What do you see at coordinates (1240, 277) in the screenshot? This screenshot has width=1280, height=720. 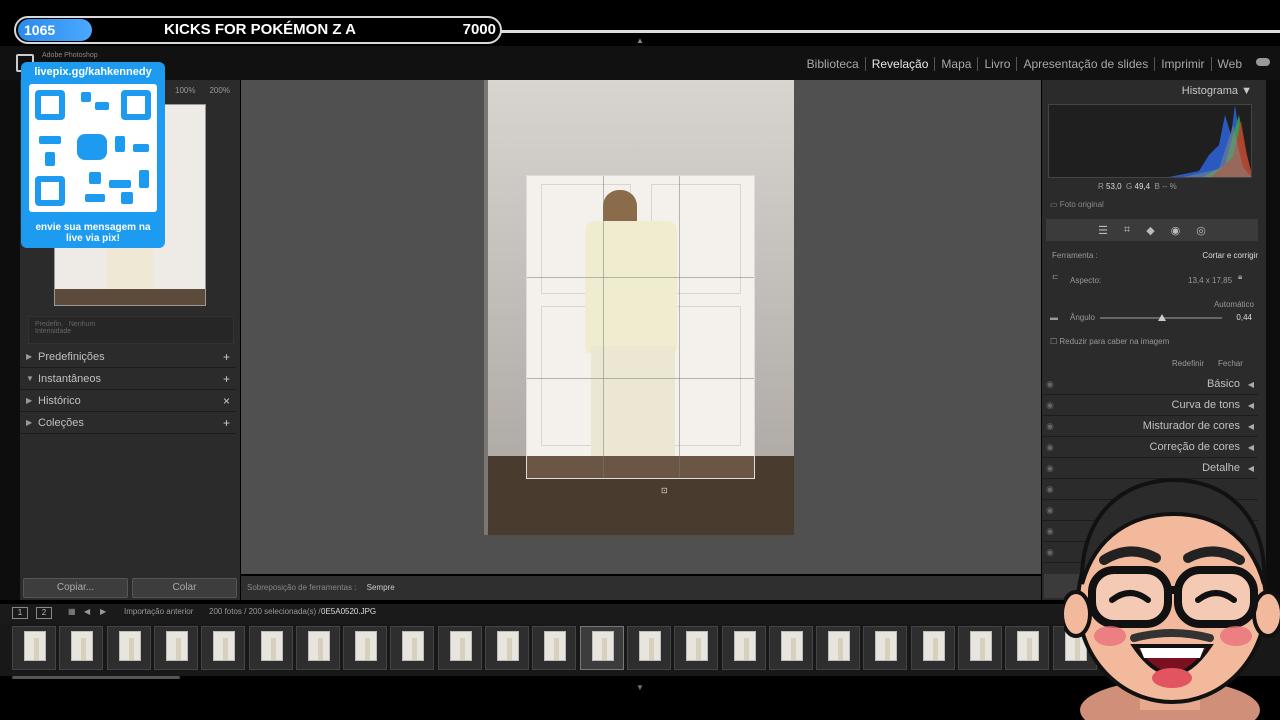 I see `aspect-lock-icon: 🔒︎` at bounding box center [1240, 277].